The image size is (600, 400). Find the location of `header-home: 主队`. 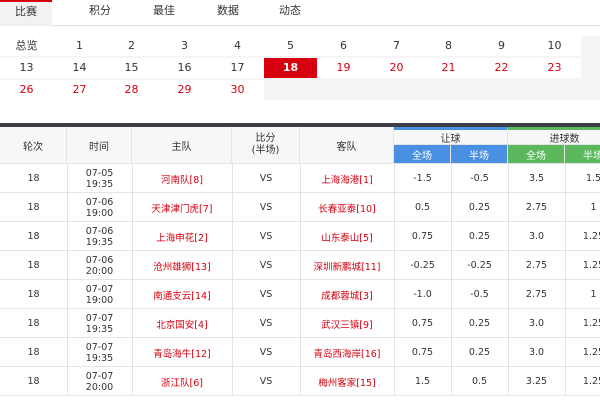

header-home: 主队 is located at coordinates (182, 145).